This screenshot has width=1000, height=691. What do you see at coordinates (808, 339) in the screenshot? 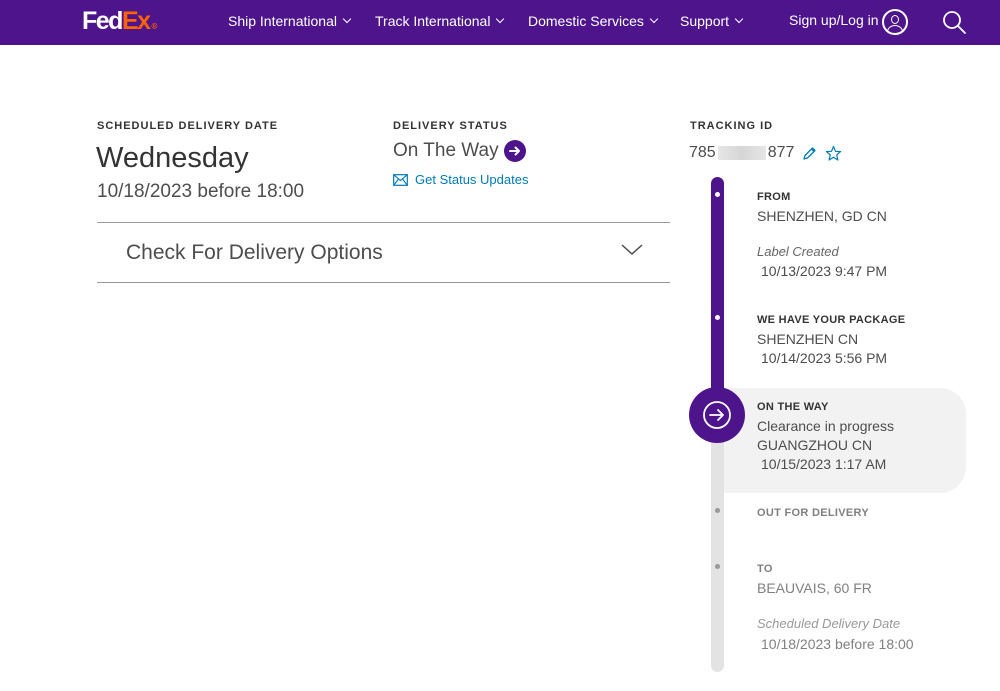
I see `timeline-picked-up-location: SHENZHEN CN` at bounding box center [808, 339].